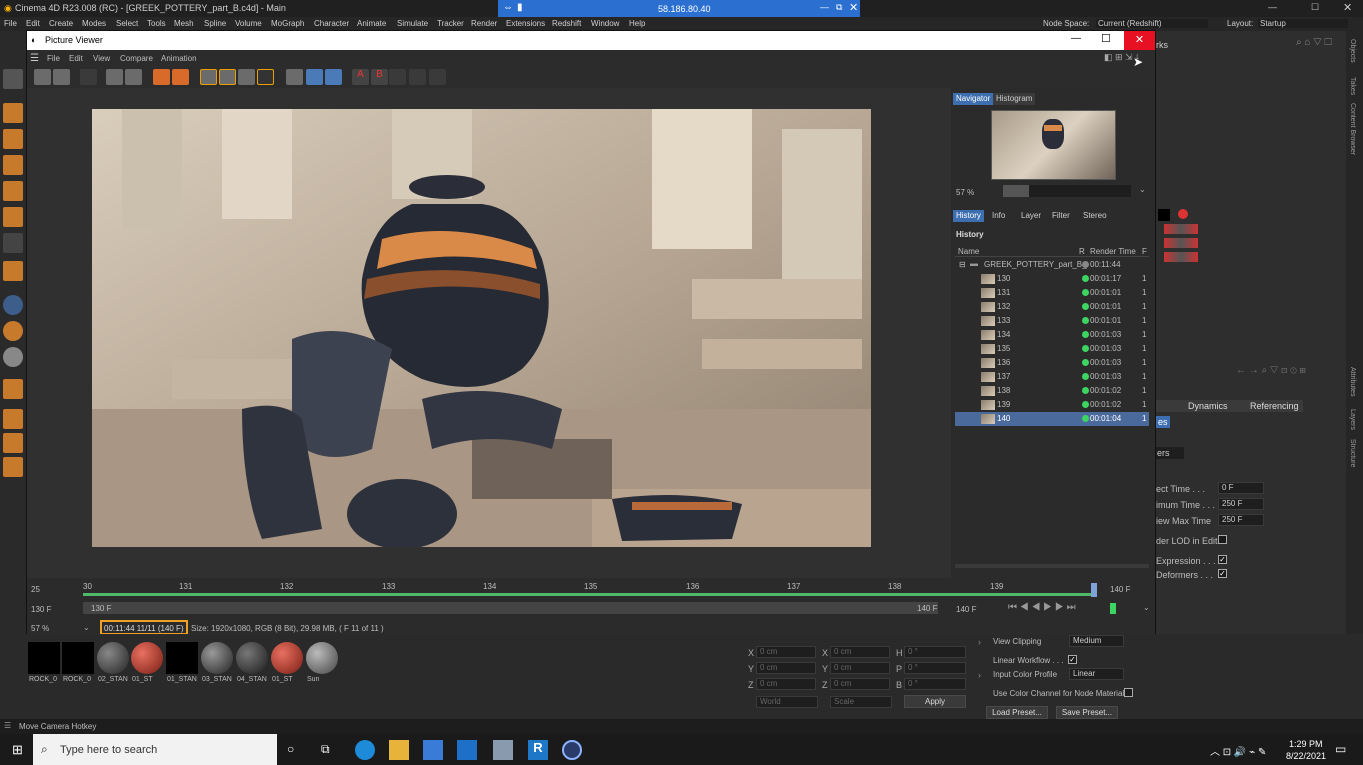  I want to click on history-row: 138 00:01:02 1, so click(1052, 391).